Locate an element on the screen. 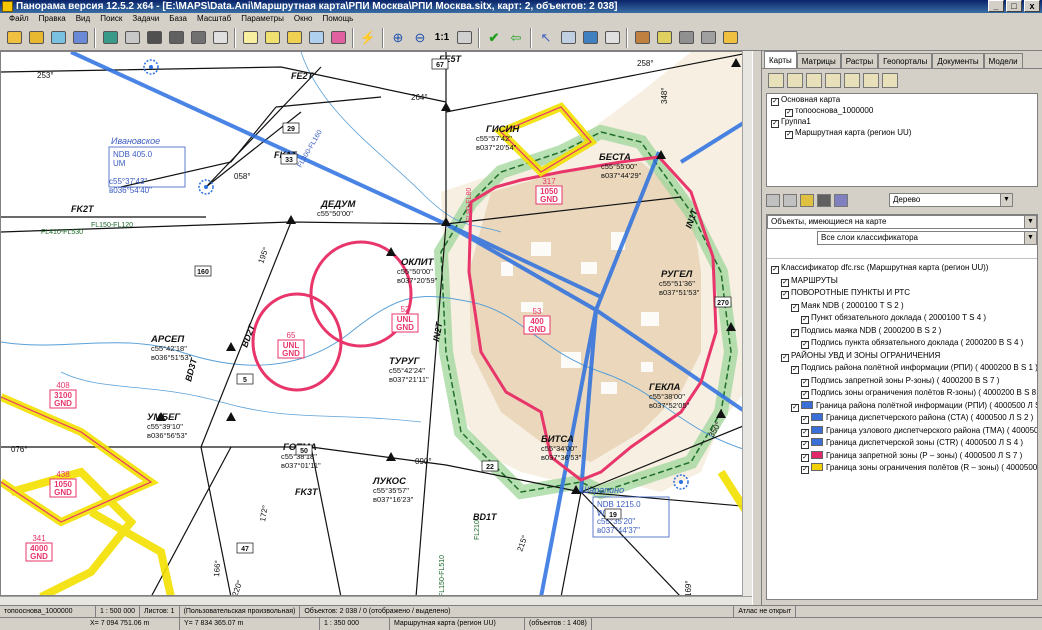 This screenshot has height=630, width=1042. cut-icon is located at coordinates (790, 200).